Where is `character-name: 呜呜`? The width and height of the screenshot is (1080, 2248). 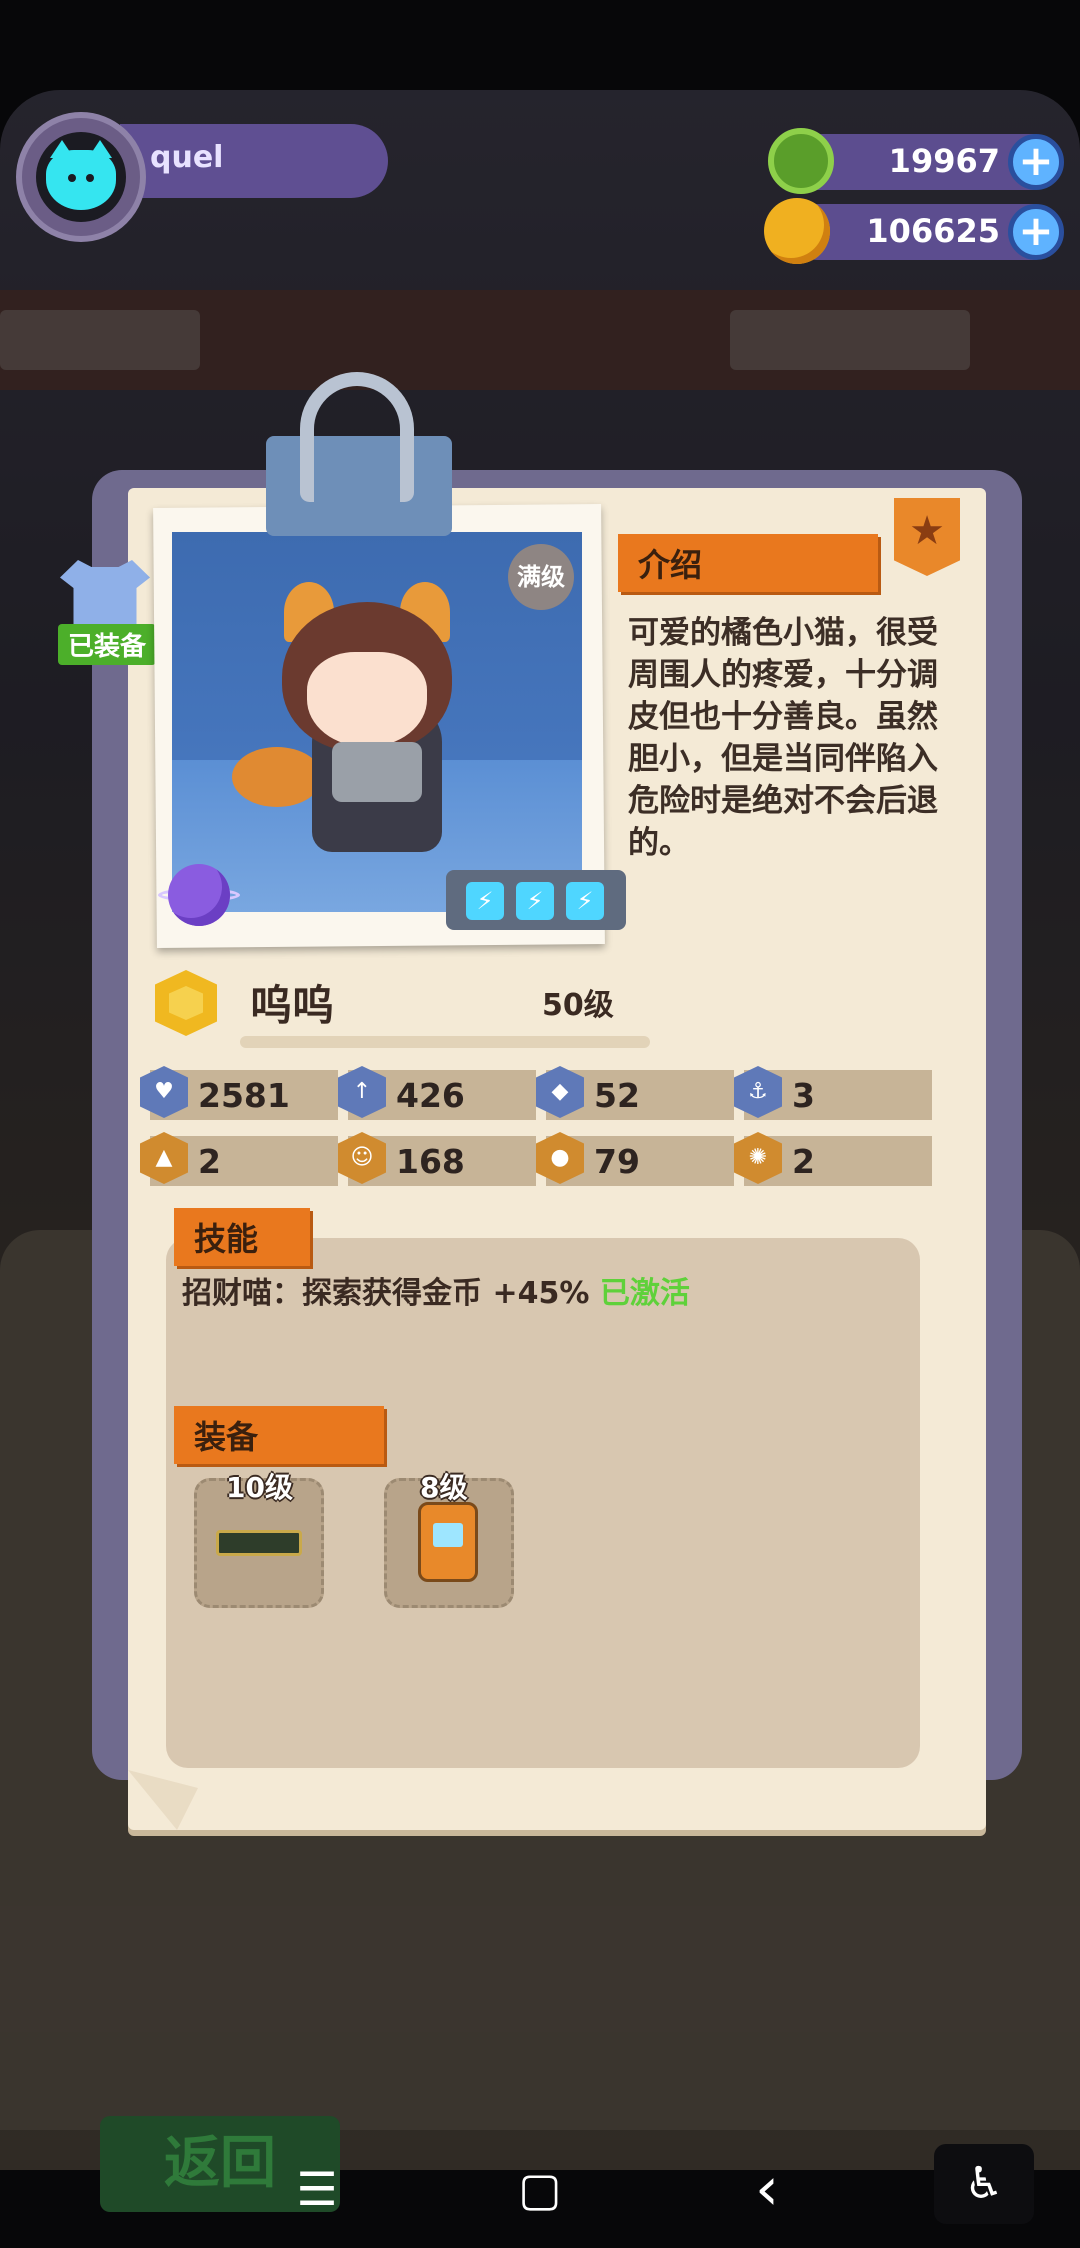
character-name: 呜呜 is located at coordinates (292, 1005).